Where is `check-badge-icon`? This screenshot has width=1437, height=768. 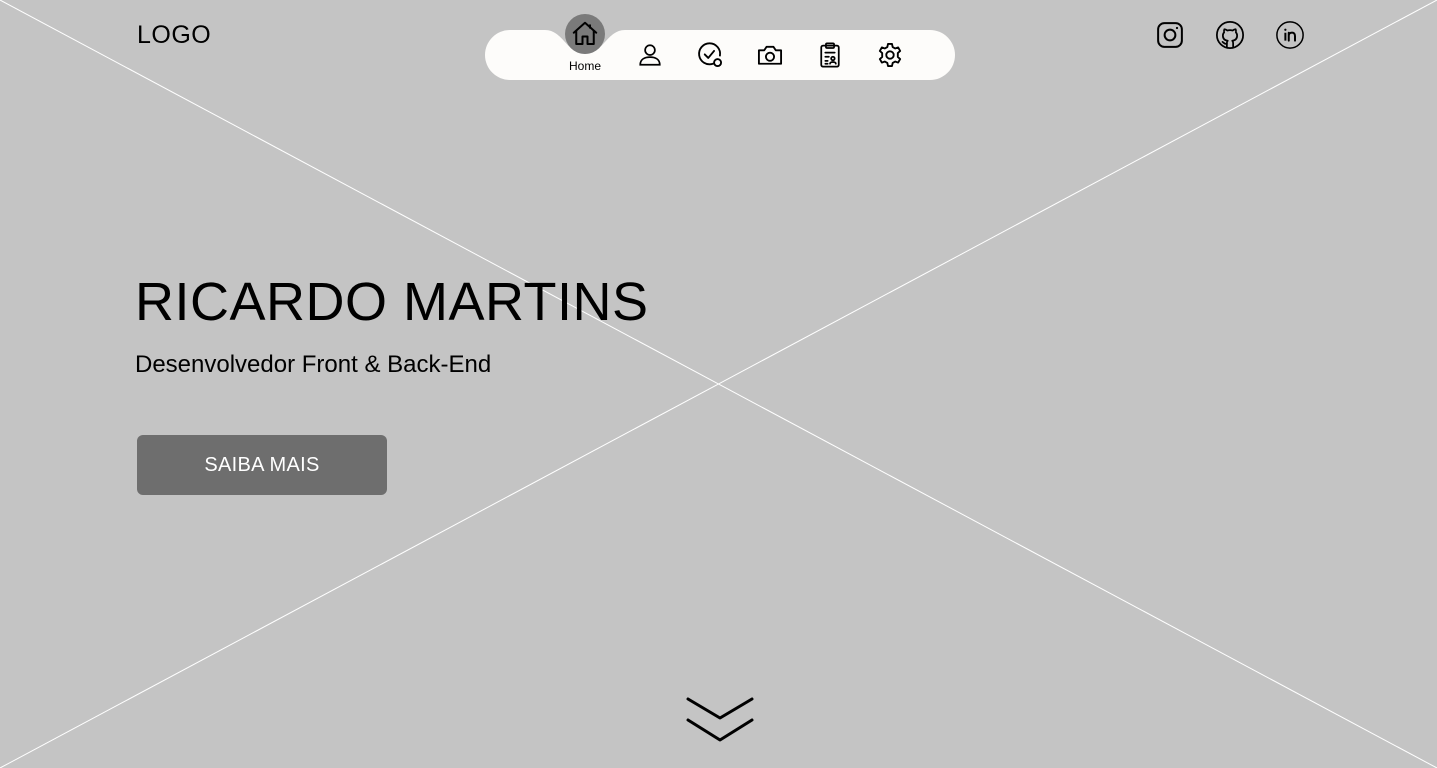 check-badge-icon is located at coordinates (710, 55).